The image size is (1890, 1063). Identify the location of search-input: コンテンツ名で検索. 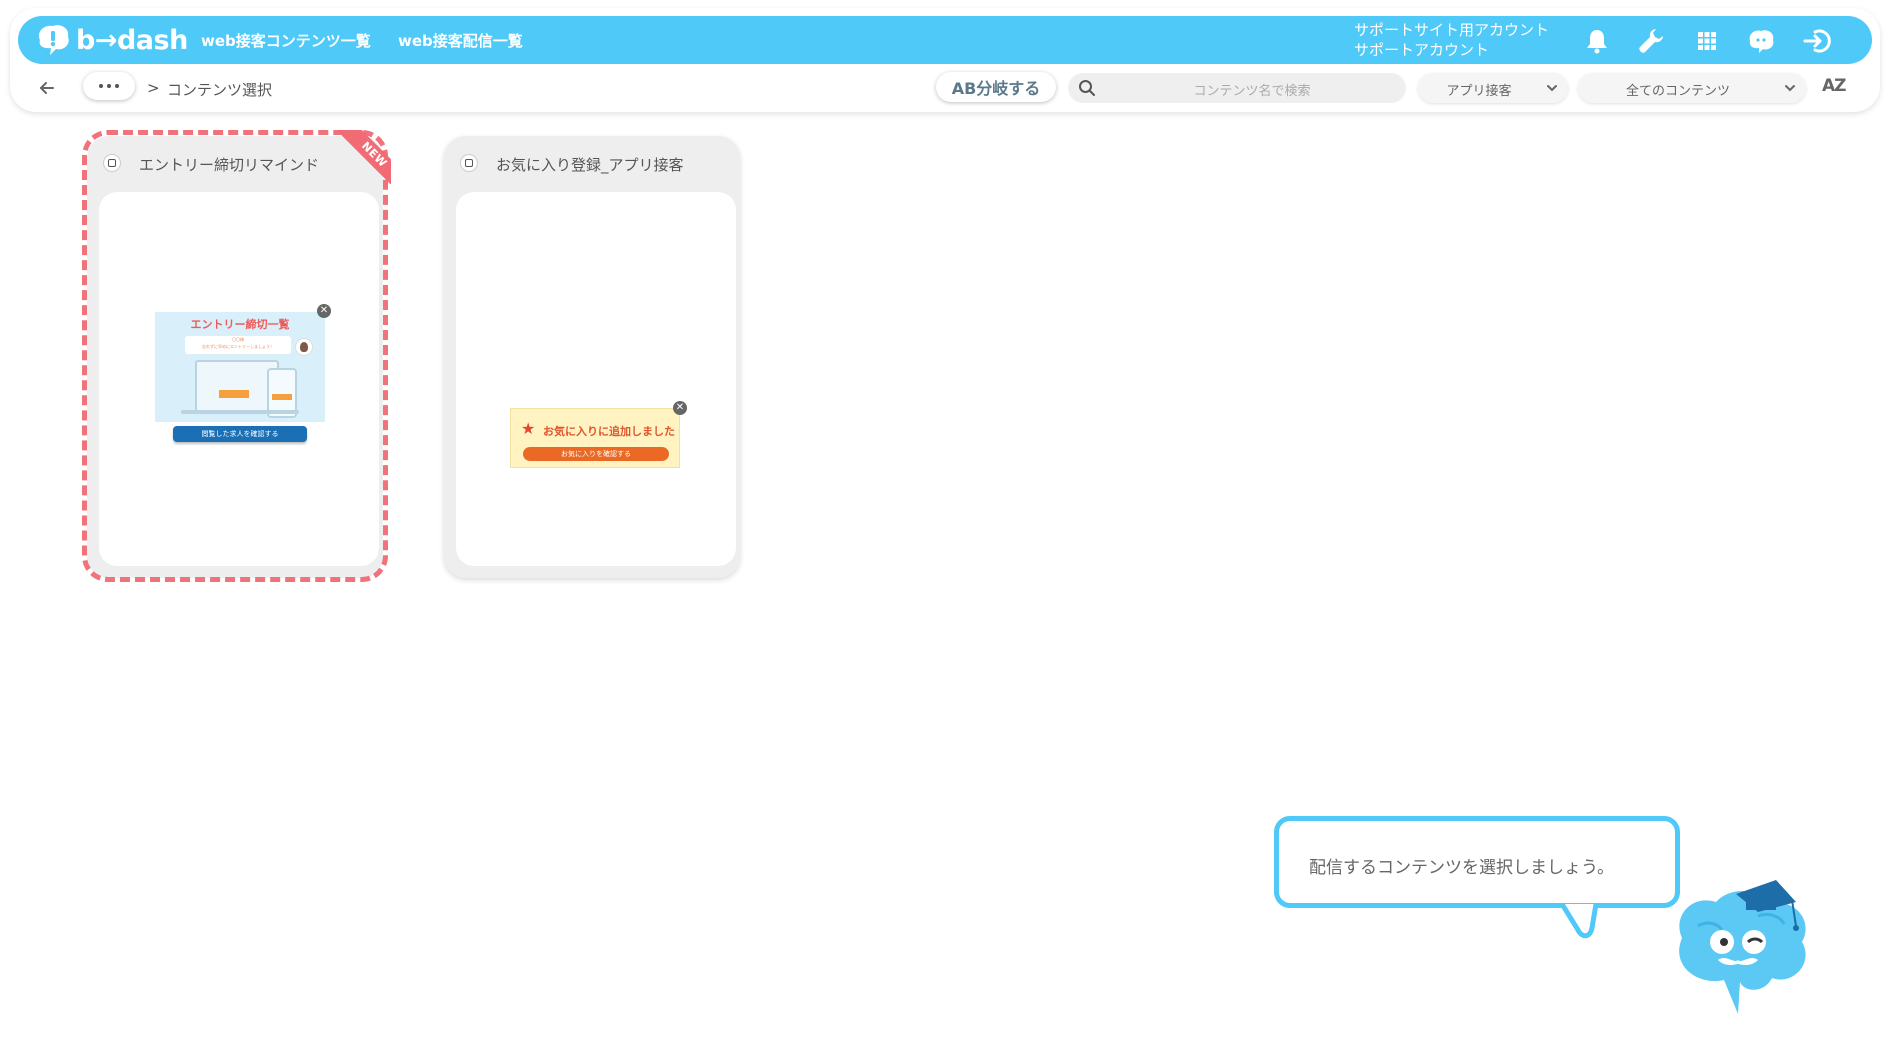
(1237, 88).